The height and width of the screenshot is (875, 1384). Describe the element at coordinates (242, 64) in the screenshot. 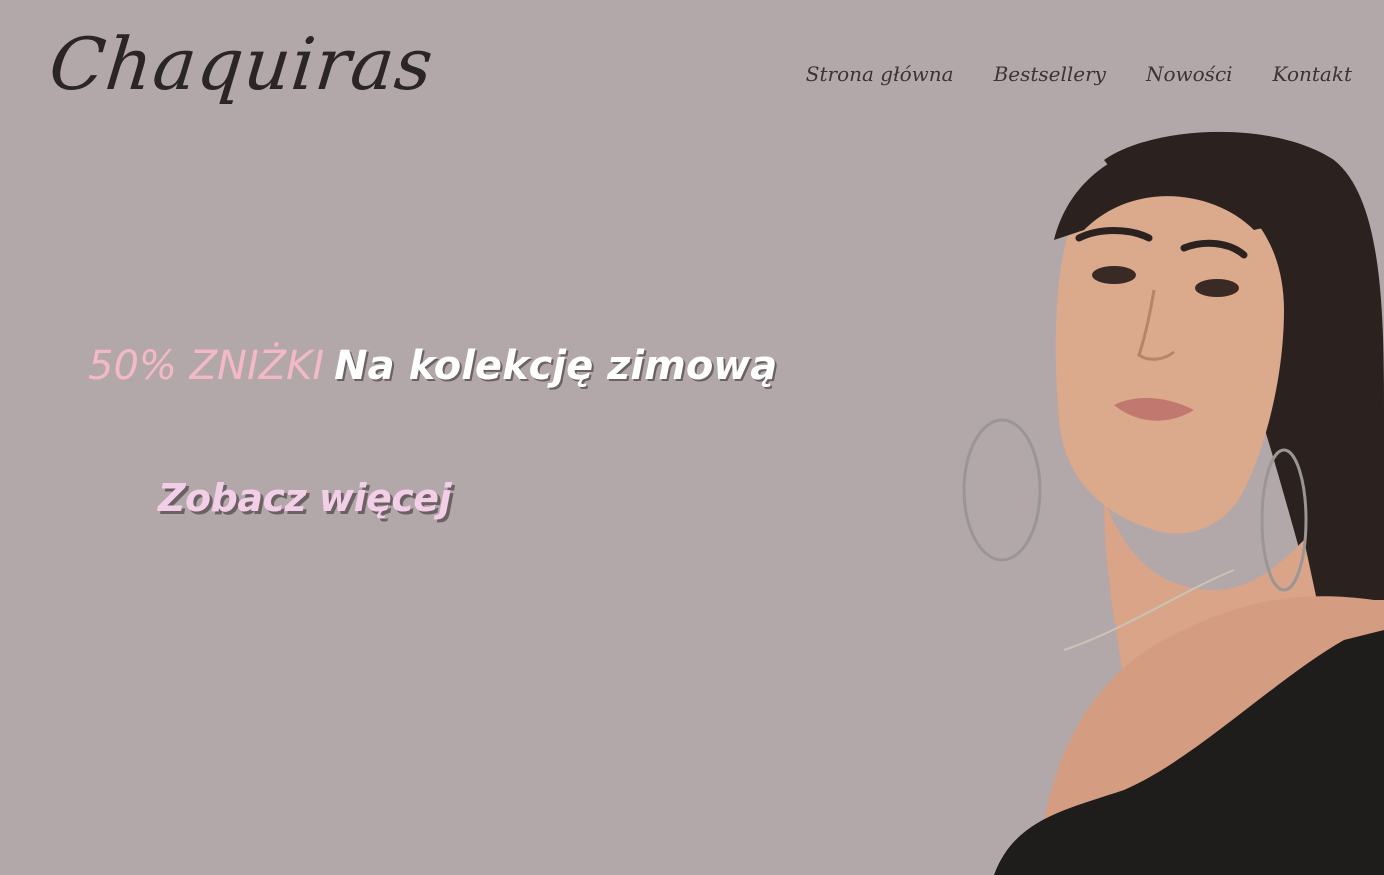

I see `site-logo: Chaquiras` at that location.